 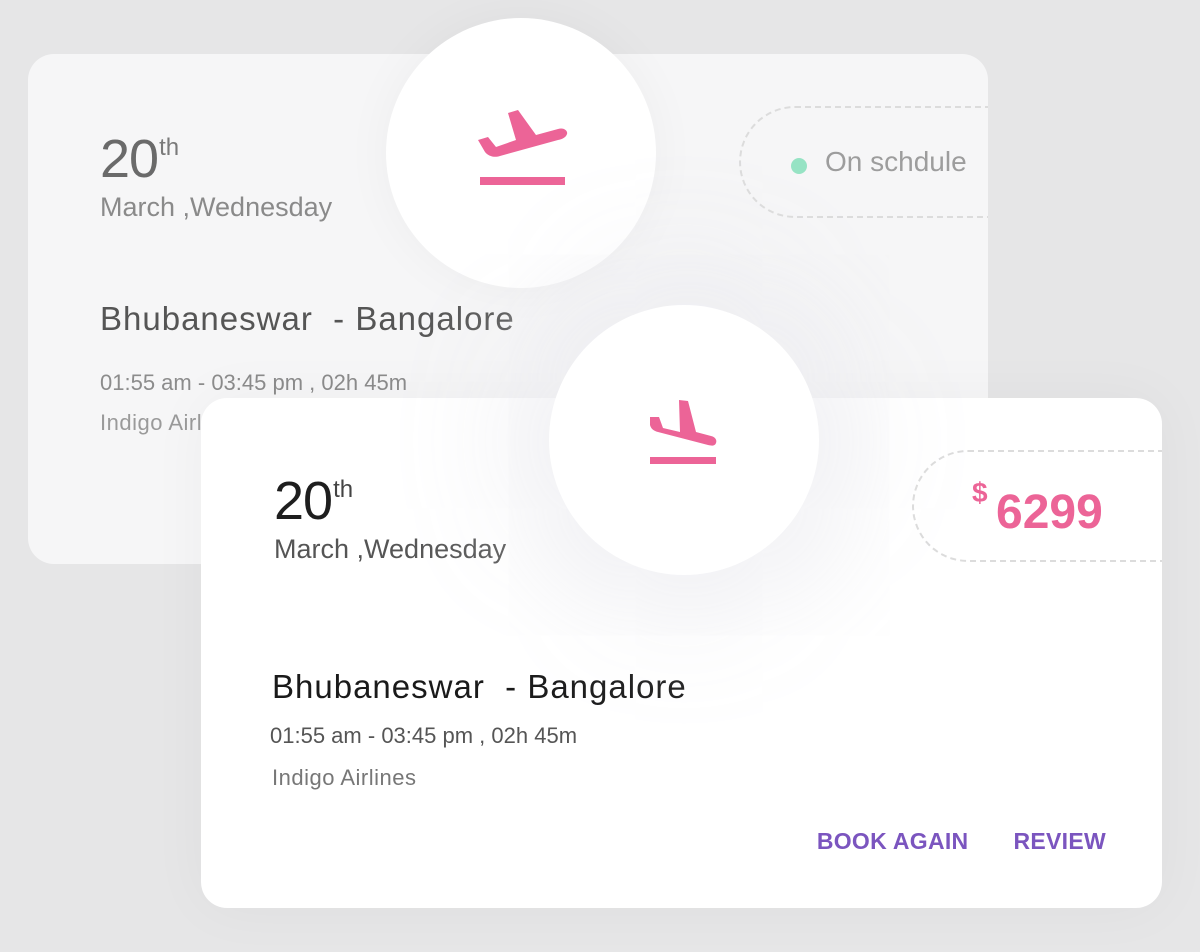 I want to click on price-pill: $ 6299, so click(x=1037, y=506).